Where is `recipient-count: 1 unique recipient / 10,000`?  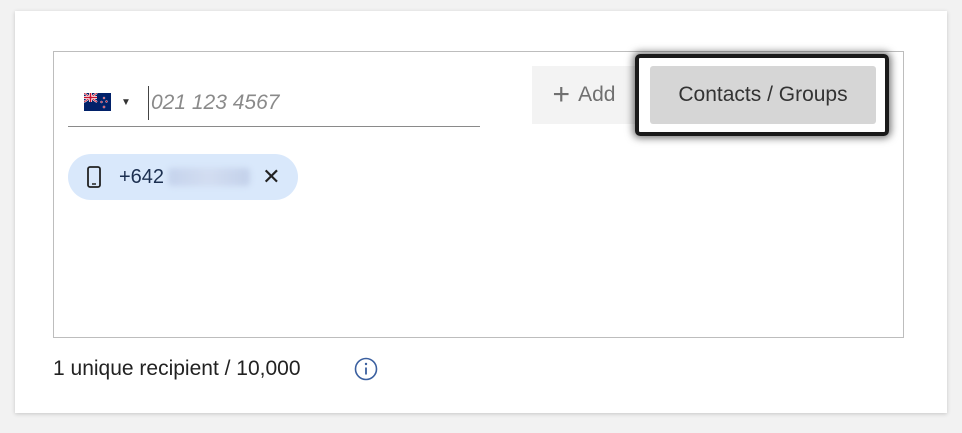 recipient-count: 1 unique recipient / 10,000 is located at coordinates (177, 368).